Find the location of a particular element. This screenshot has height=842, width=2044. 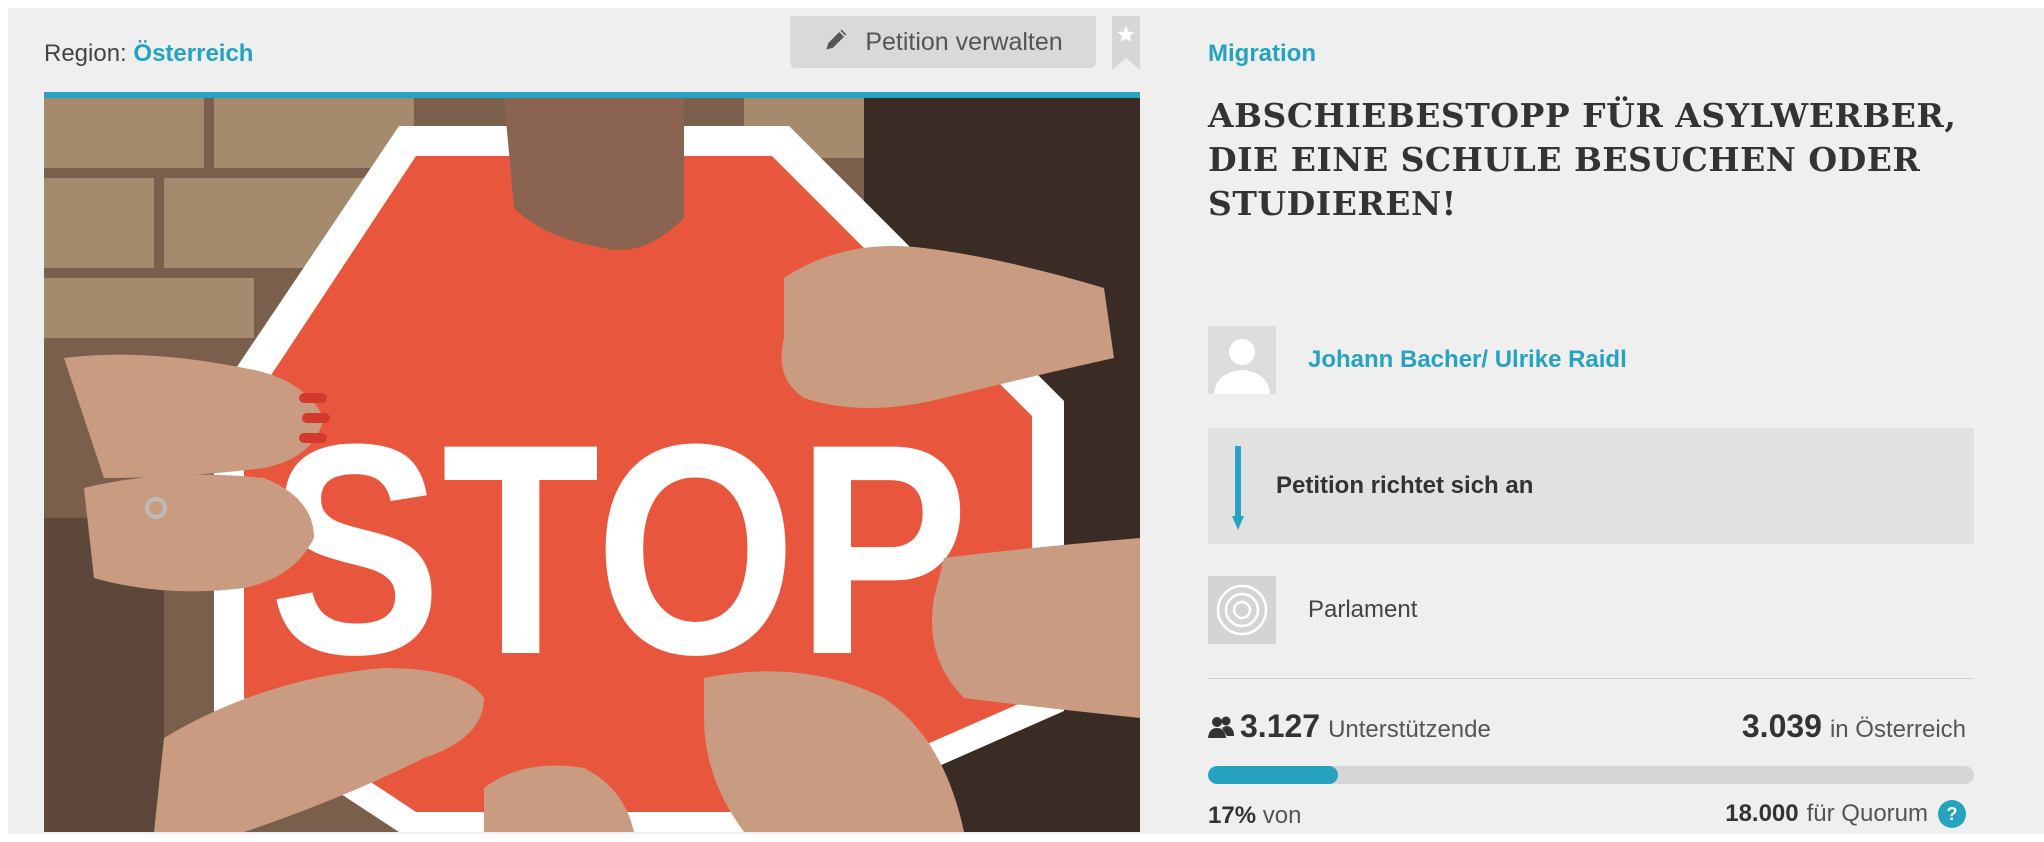

manage-petition-button: Petition verwalten is located at coordinates (943, 42).